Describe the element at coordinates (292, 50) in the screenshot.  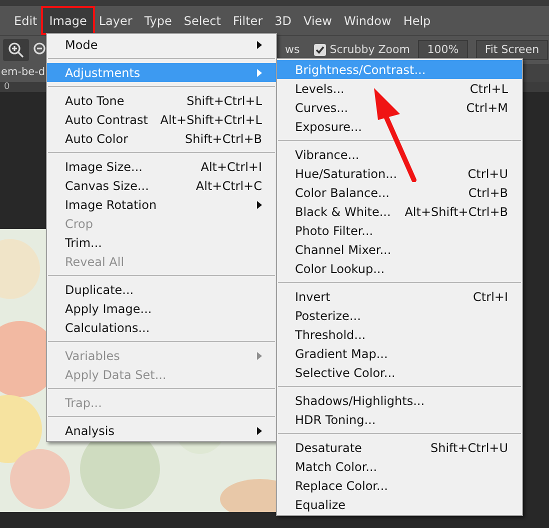
I see `option-label: ws` at that location.